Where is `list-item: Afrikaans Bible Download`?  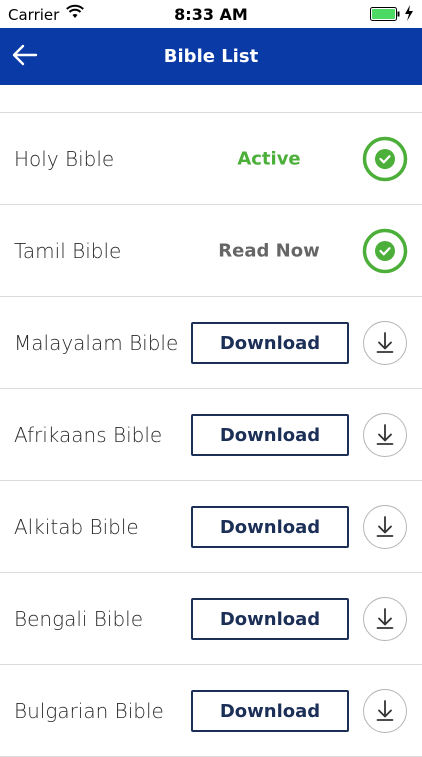
list-item: Afrikaans Bible Download is located at coordinates (211, 435).